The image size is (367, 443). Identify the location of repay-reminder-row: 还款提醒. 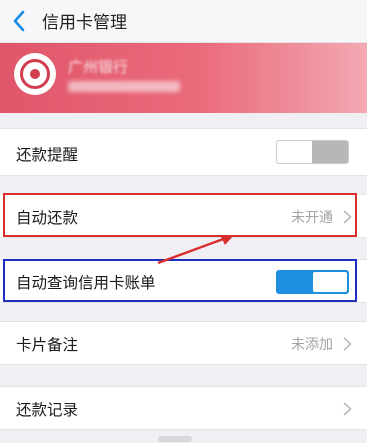
(183, 152).